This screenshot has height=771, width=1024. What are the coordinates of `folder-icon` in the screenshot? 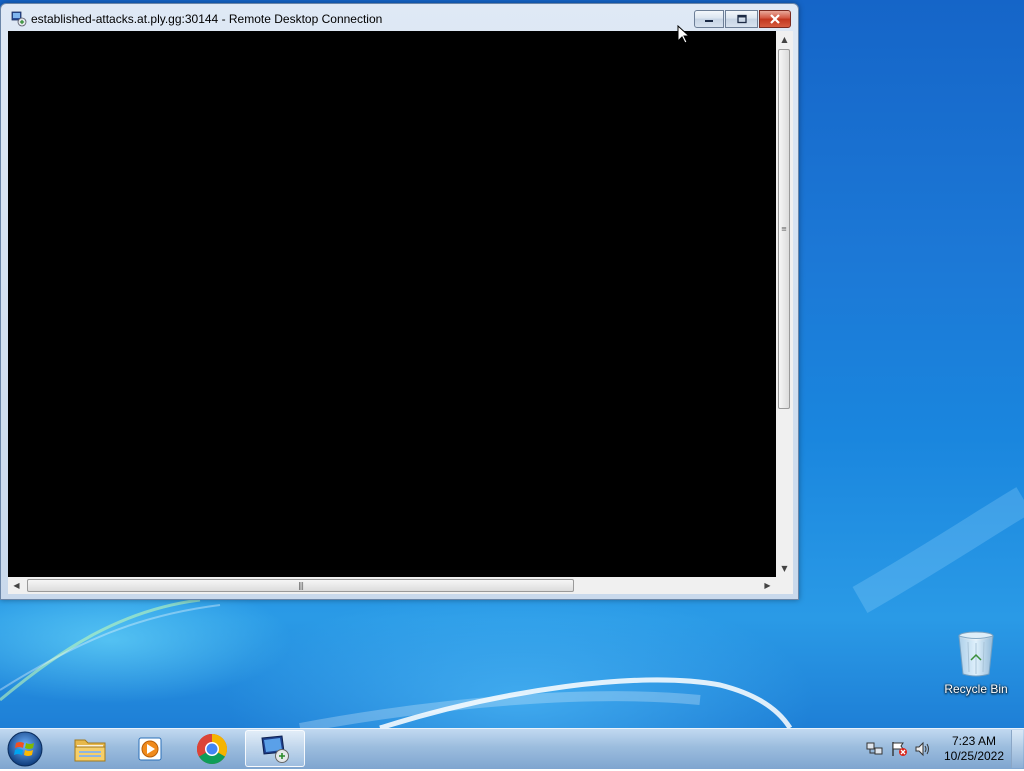 It's located at (90, 750).